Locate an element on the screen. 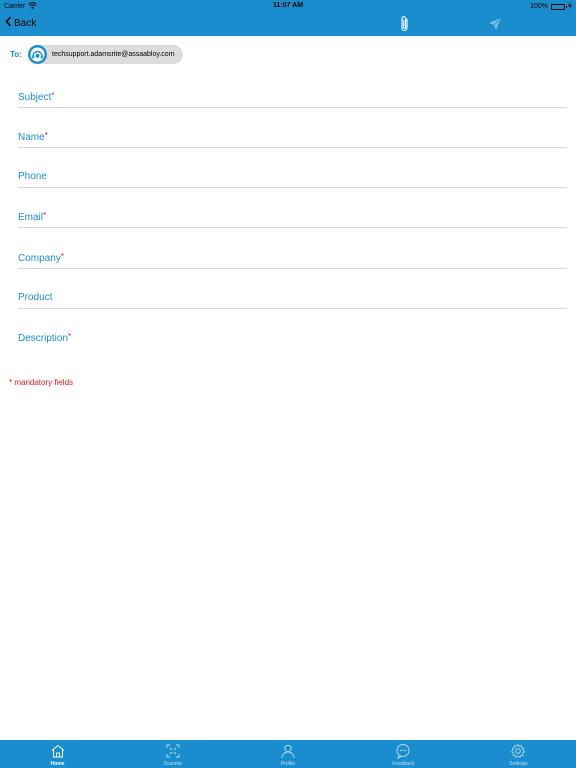  tab-settings: Settings is located at coordinates (518, 754).